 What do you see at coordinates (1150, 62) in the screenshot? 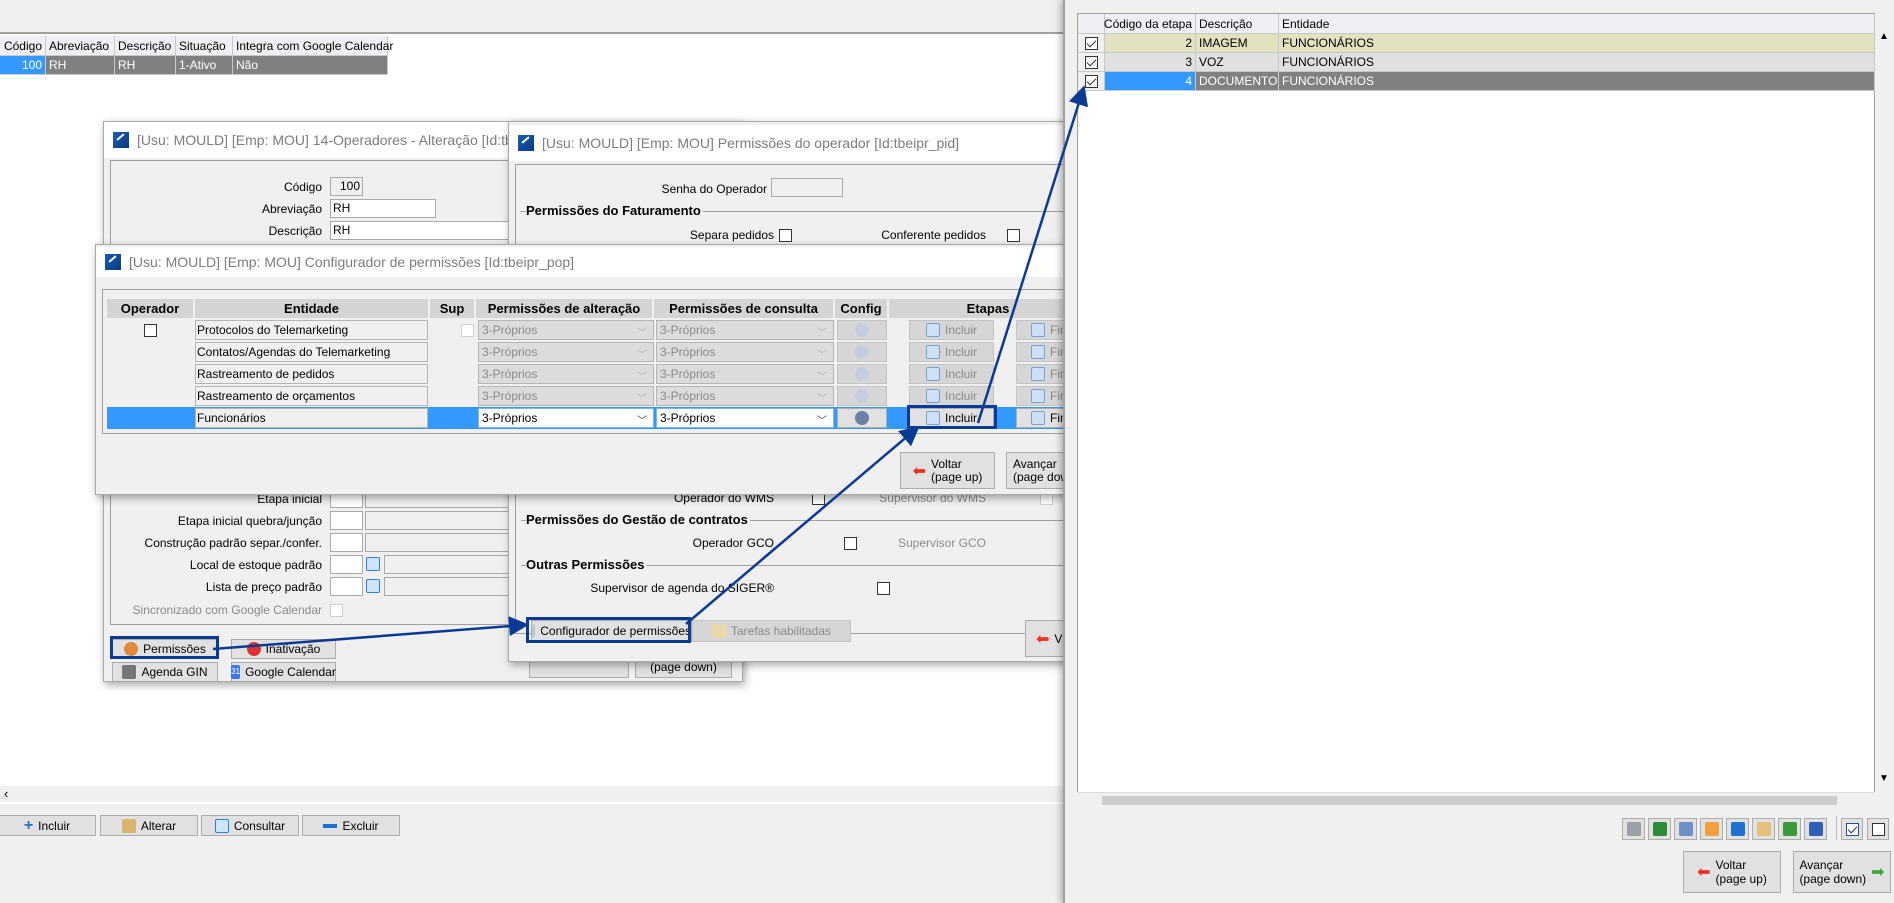
I see `stage-codigo-cell: 3` at bounding box center [1150, 62].